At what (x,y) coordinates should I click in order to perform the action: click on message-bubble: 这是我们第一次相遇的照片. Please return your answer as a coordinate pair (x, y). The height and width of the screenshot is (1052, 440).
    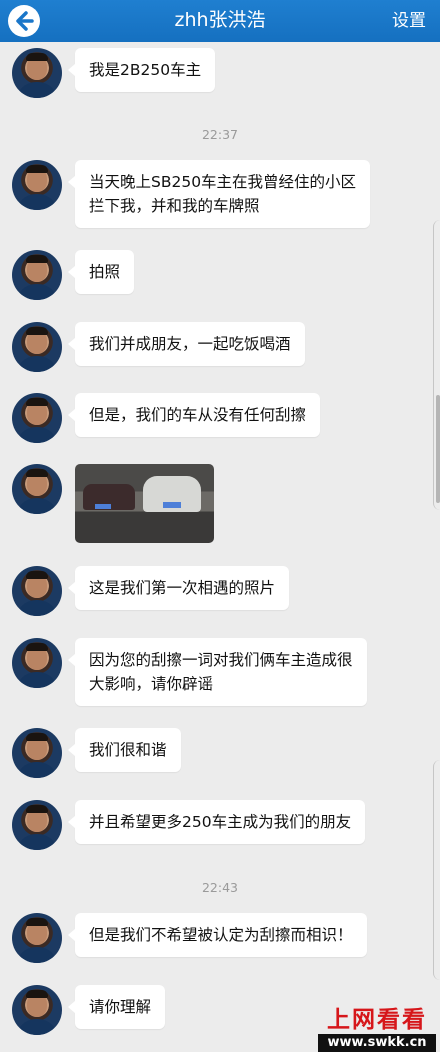
    Looking at the image, I should click on (178, 588).